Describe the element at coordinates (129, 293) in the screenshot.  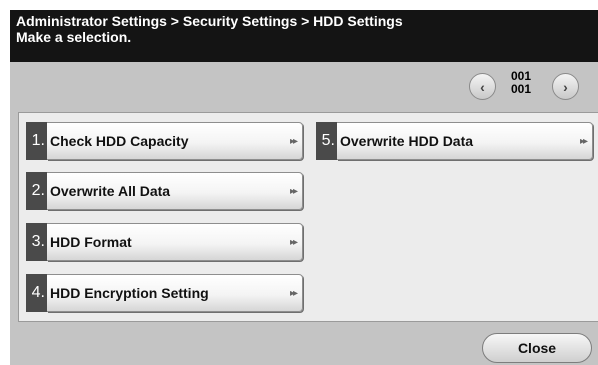
I see `item-label: HDD Encryption Setting` at that location.